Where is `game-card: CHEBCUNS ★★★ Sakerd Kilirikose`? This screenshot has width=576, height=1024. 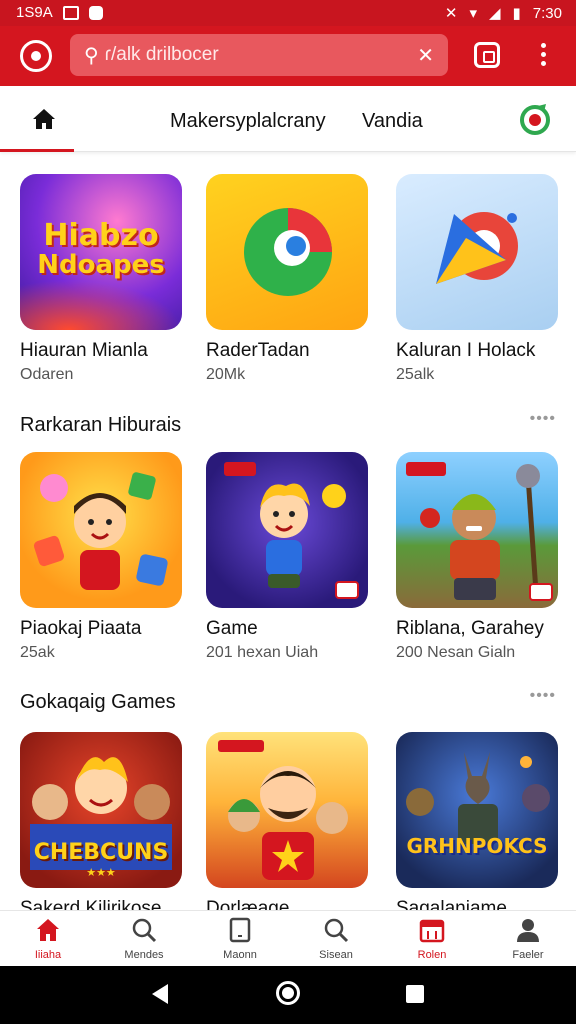
game-card: CHEBCUNS ★★★ Sakerd Kilirikose is located at coordinates (103, 825).